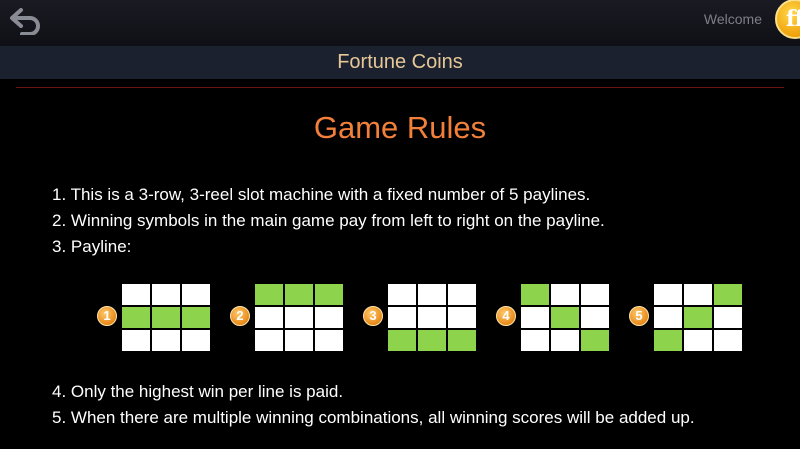 The height and width of the screenshot is (449, 800). I want to click on top-bar: Welcome ff, so click(400, 23).